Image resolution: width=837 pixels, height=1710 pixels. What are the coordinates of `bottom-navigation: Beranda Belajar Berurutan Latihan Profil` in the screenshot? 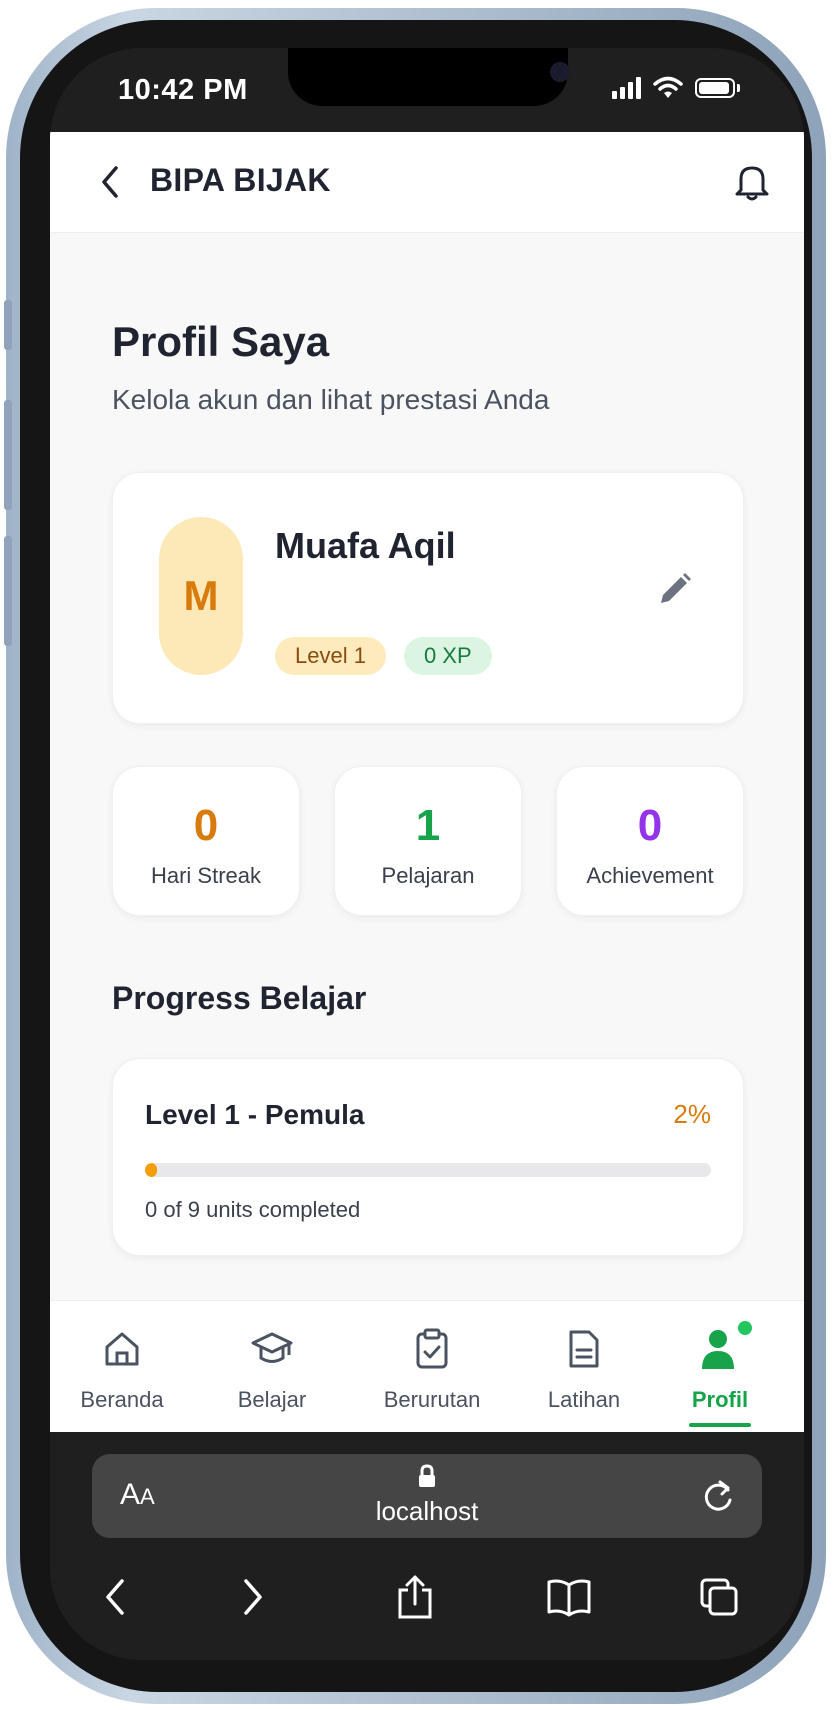 It's located at (427, 1366).